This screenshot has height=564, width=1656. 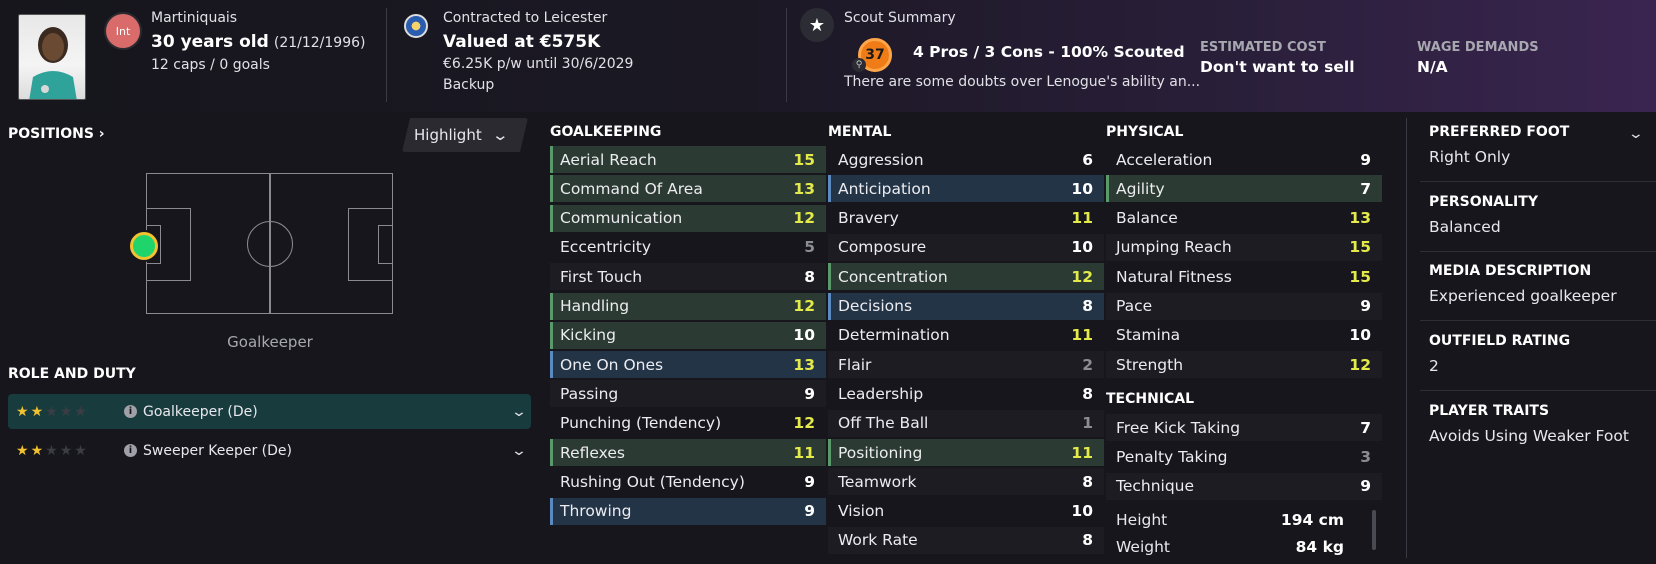 What do you see at coordinates (688, 452) in the screenshot?
I see `attribute-row: Reflexes 11` at bounding box center [688, 452].